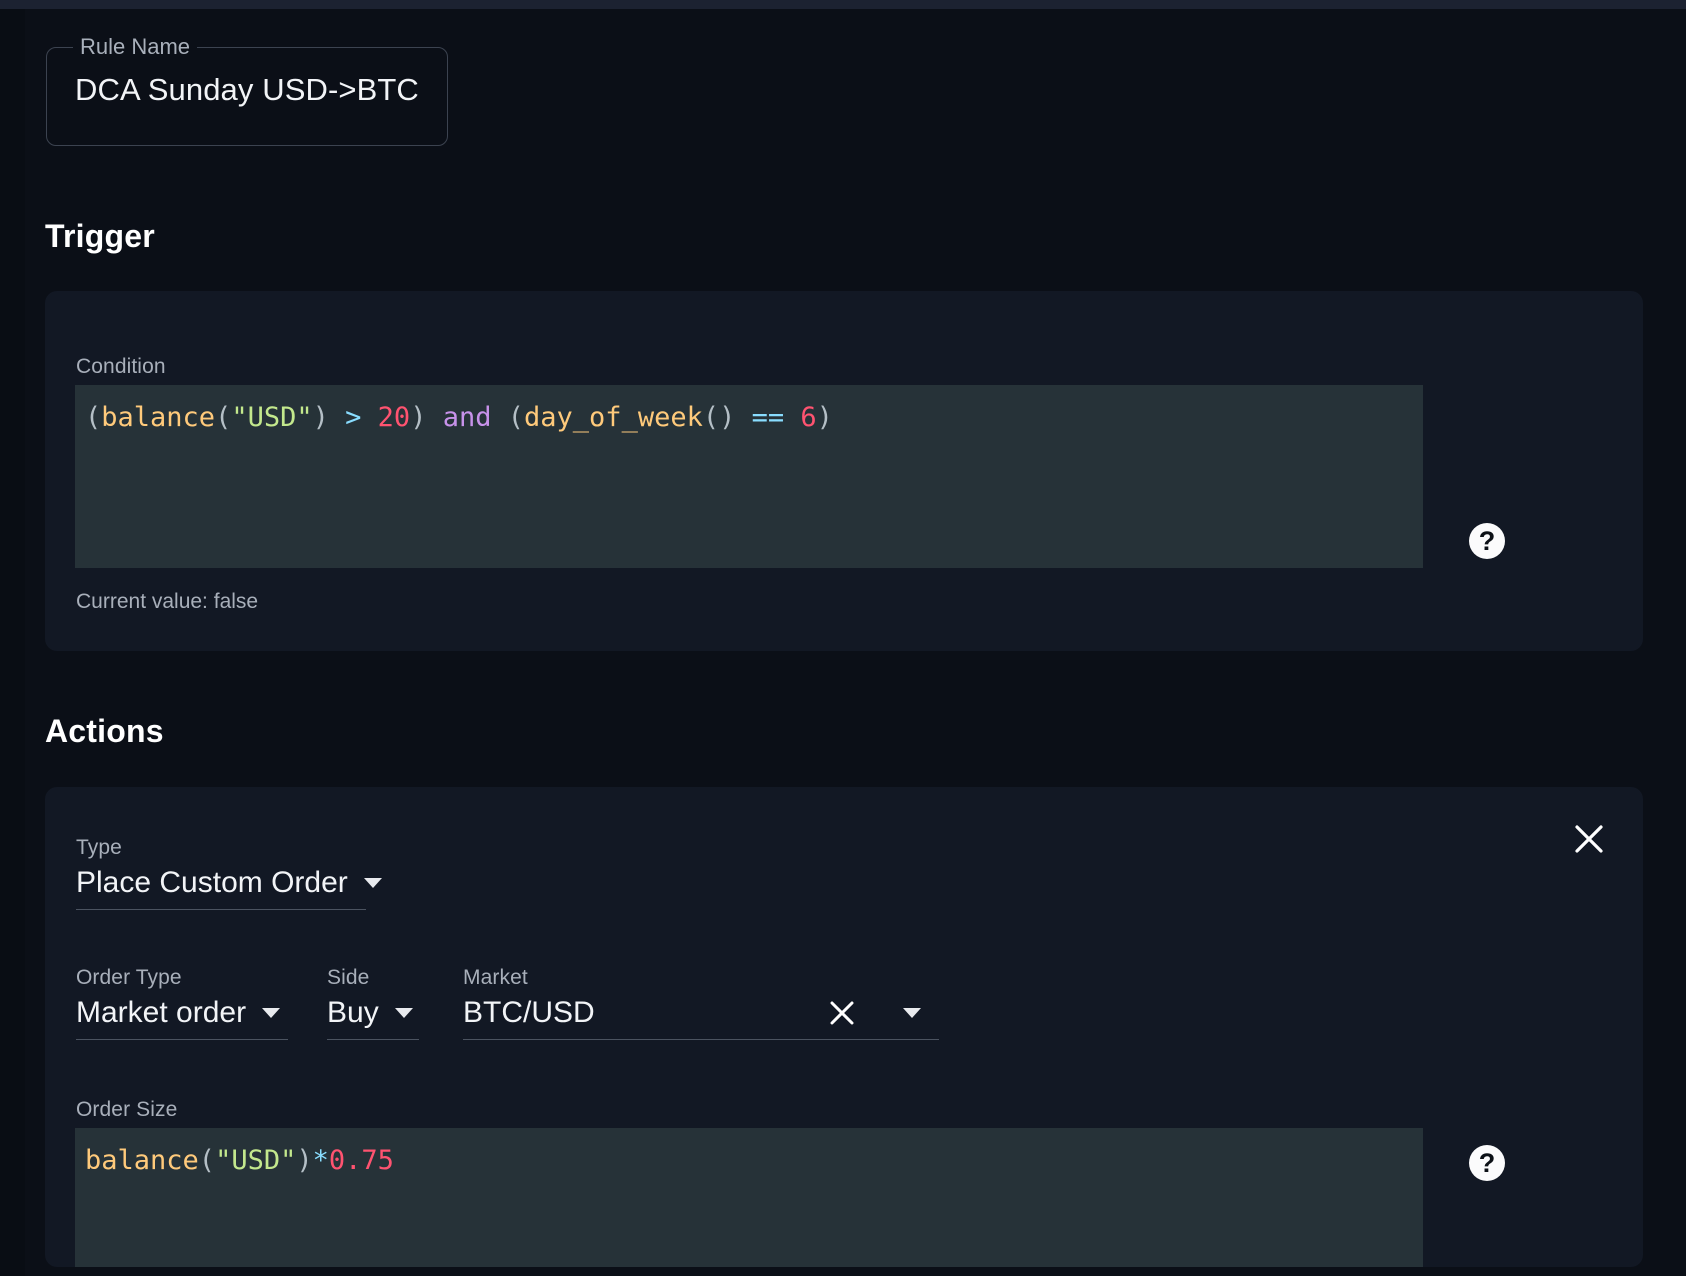  I want to click on order-type-select: Market order, so click(182, 1018).